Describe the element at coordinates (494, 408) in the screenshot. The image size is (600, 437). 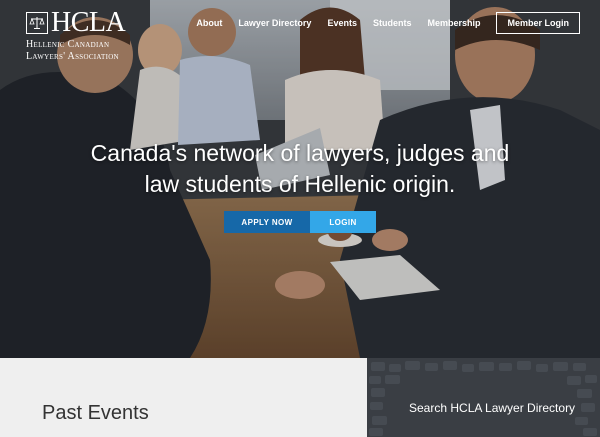
I see `search-directory-title: Search HCLA Lawyer Directory` at that location.